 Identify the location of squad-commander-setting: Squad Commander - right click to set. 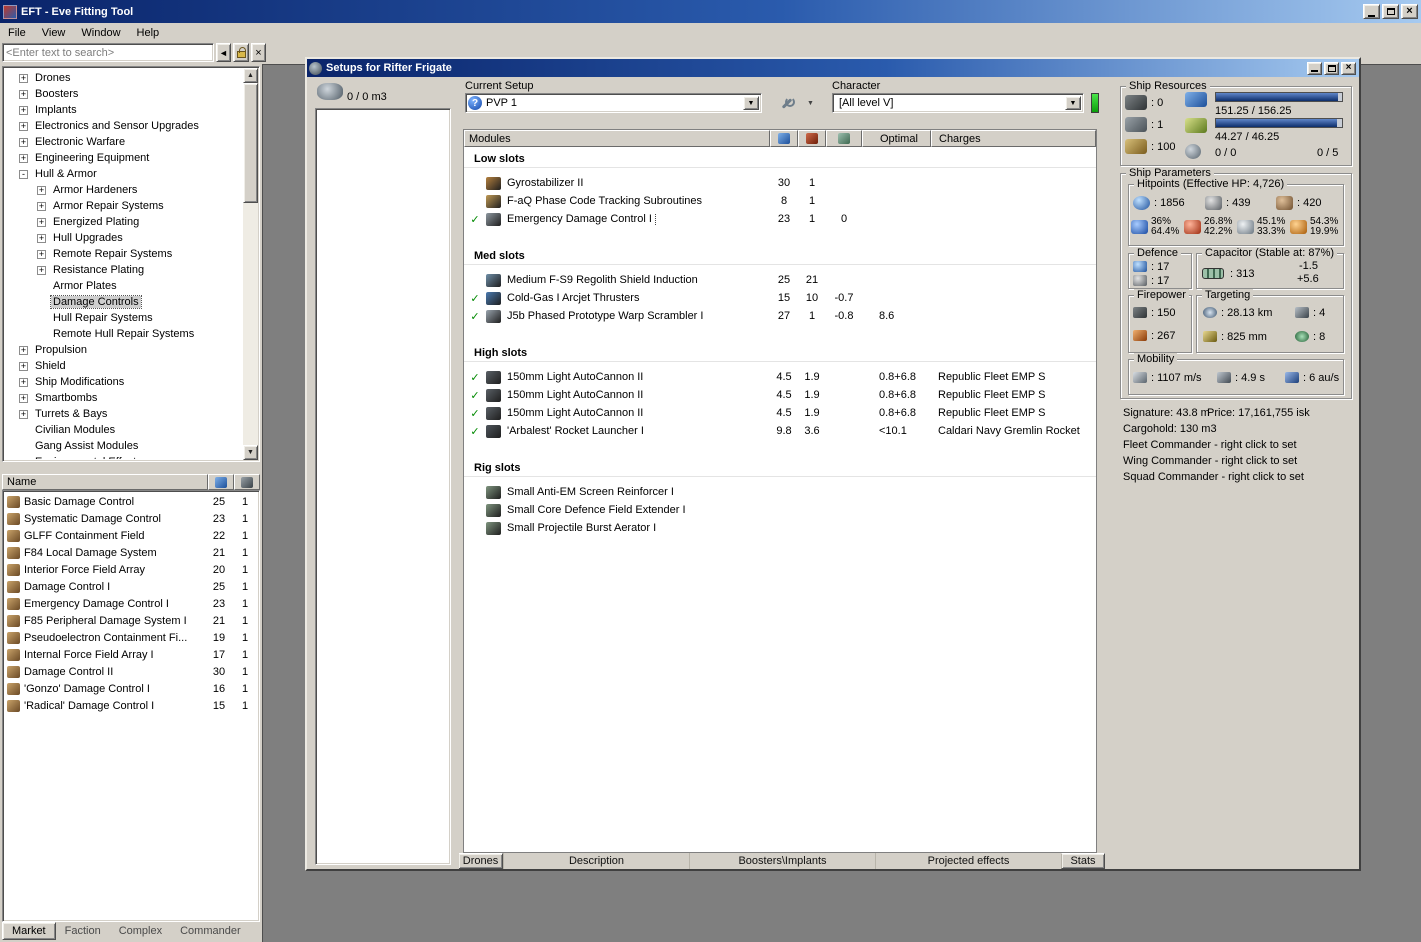
(1213, 477).